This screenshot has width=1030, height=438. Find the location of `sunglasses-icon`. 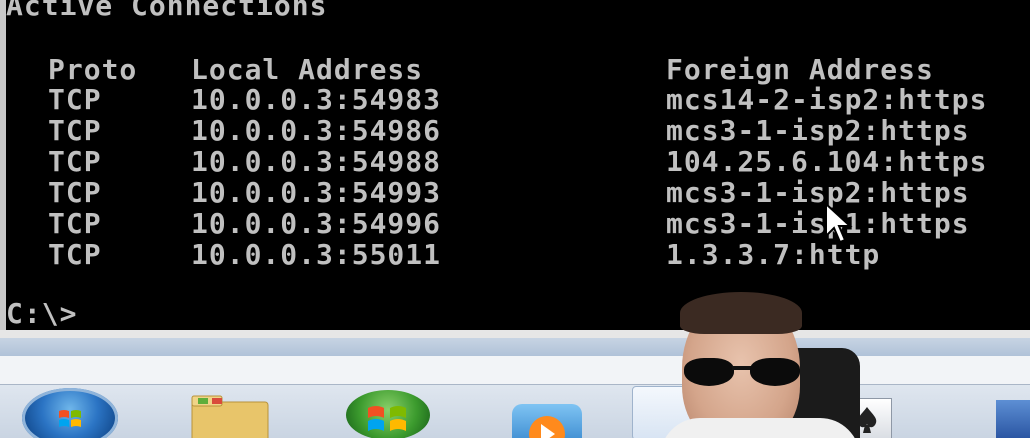

sunglasses-icon is located at coordinates (743, 373).